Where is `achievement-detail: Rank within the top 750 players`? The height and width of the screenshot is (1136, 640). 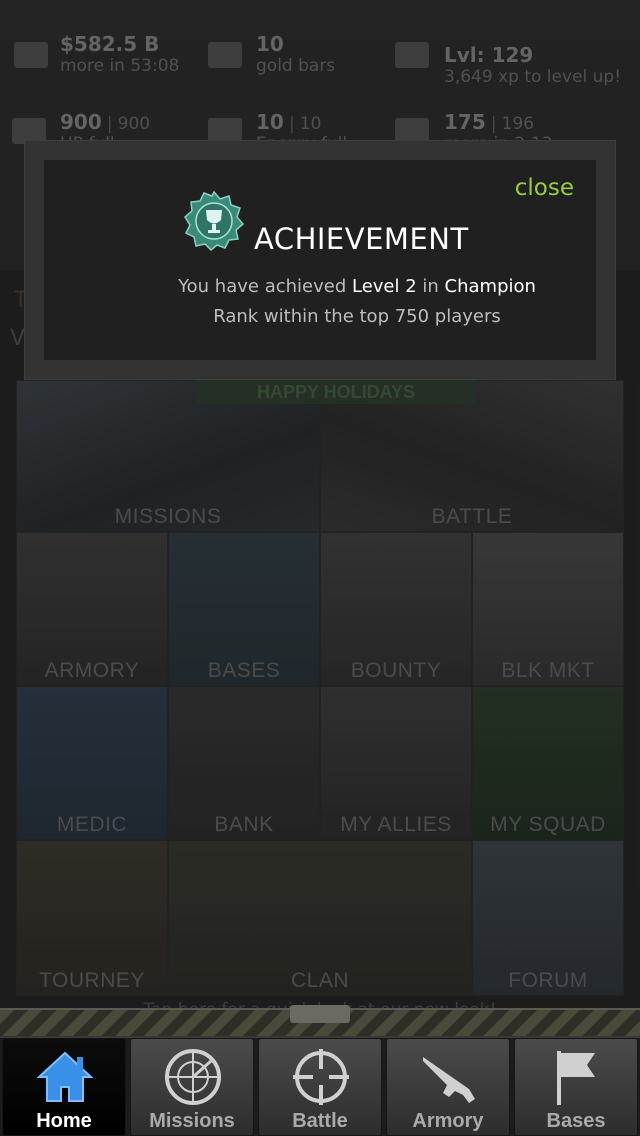
achievement-detail: Rank within the top 750 players is located at coordinates (357, 316).